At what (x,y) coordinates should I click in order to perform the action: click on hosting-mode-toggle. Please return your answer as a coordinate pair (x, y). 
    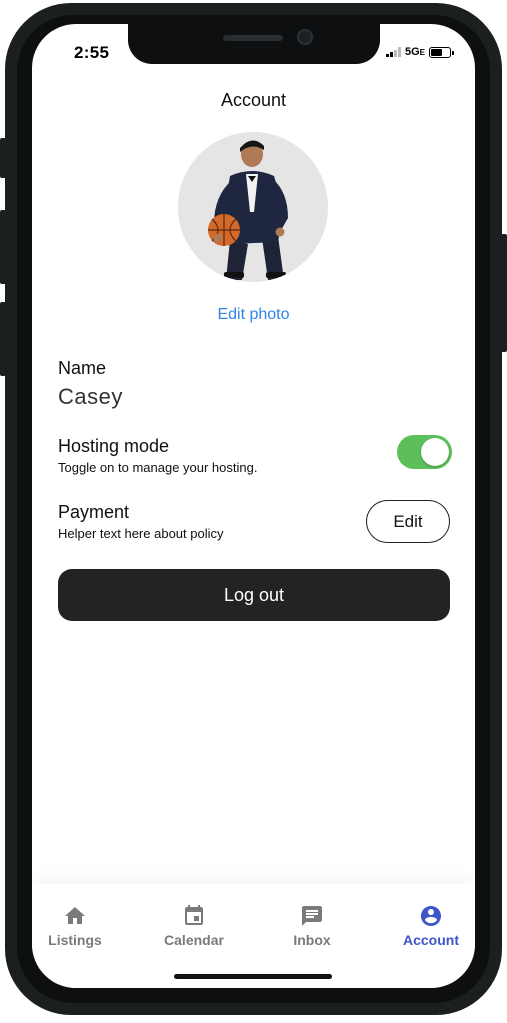
    Looking at the image, I should click on (424, 452).